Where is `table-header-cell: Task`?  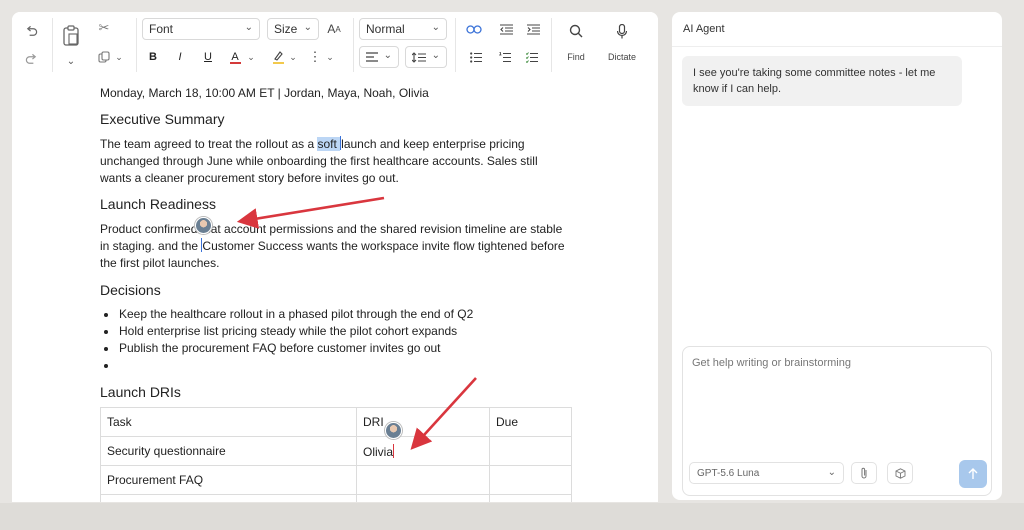
table-header-cell: Task is located at coordinates (228, 422).